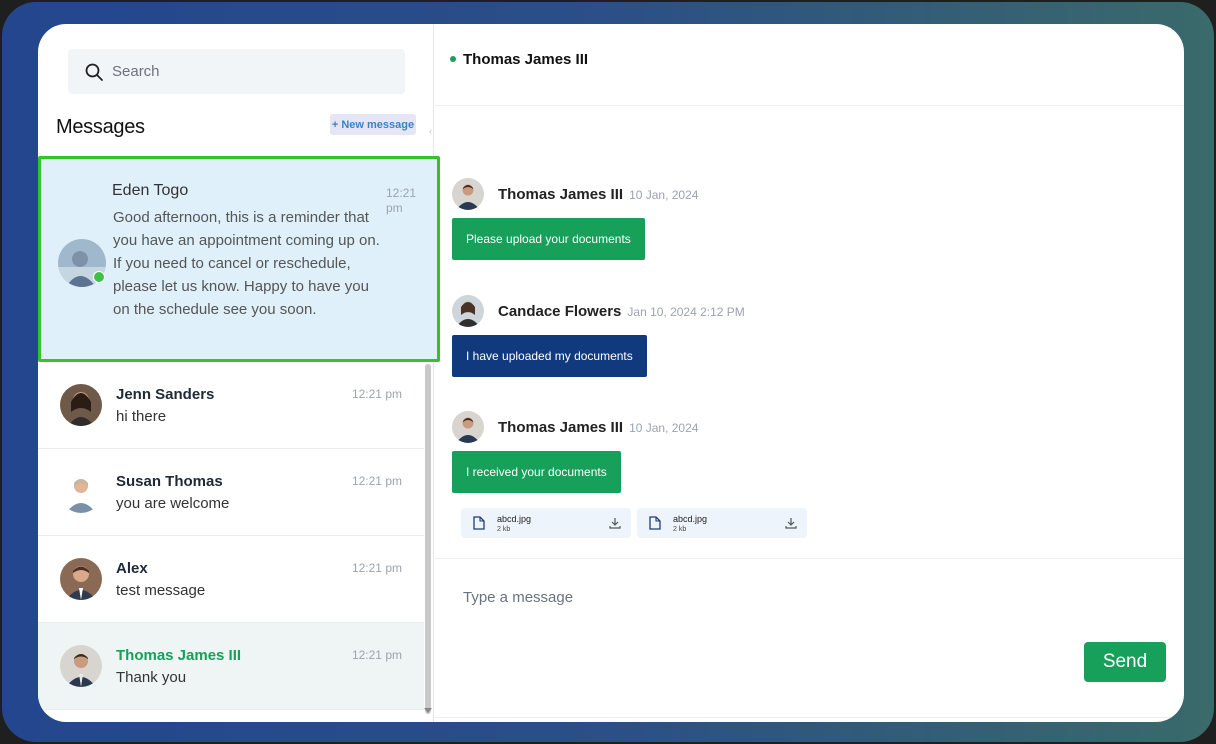 This screenshot has height=744, width=1216. Describe the element at coordinates (686, 312) in the screenshot. I see `message-date: Jan 10, 2024 2:12 PM` at that location.